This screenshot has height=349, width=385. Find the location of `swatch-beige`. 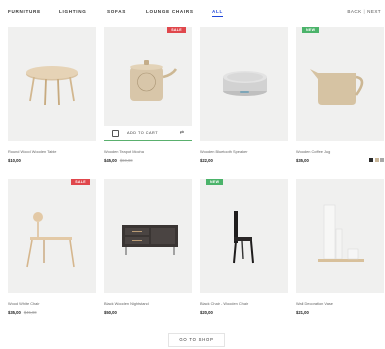

swatch-beige is located at coordinates (376, 160).